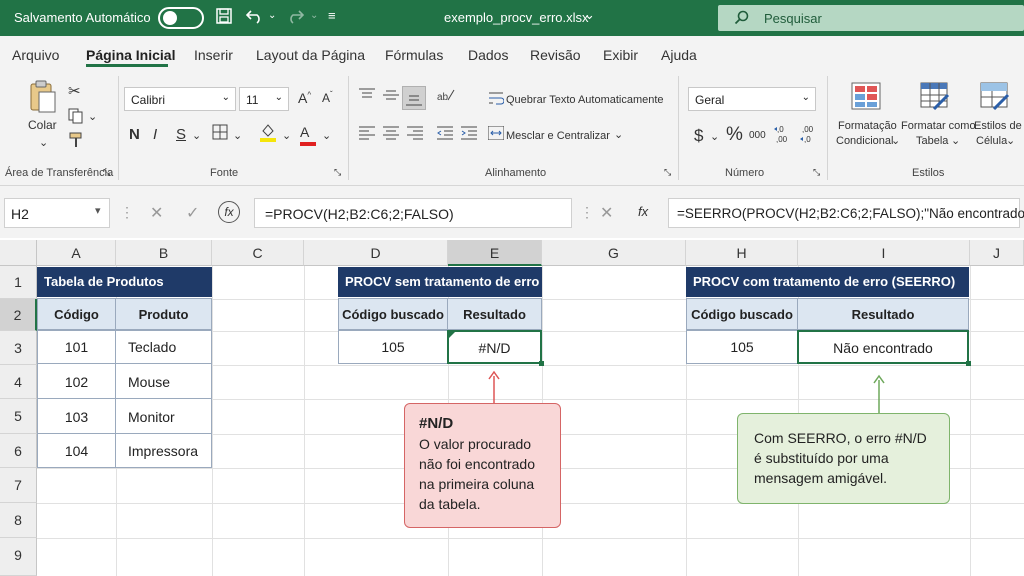  Describe the element at coordinates (494, 347) in the screenshot. I see `procv-resultado-cell: #N/D` at that location.